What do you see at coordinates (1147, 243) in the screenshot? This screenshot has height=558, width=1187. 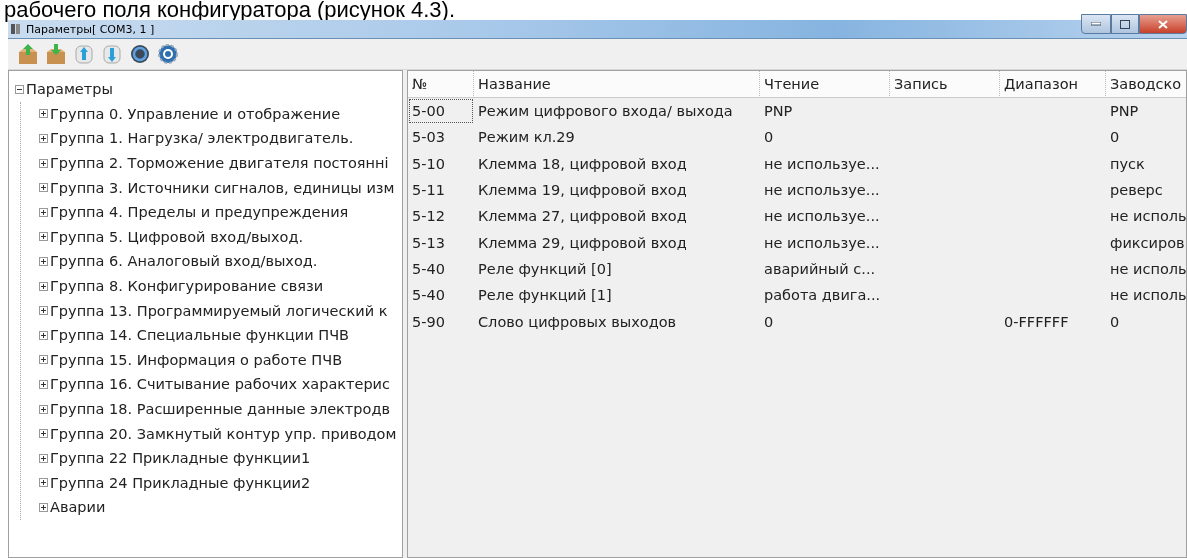 I see `table-cell-text: фиксиров` at bounding box center [1147, 243].